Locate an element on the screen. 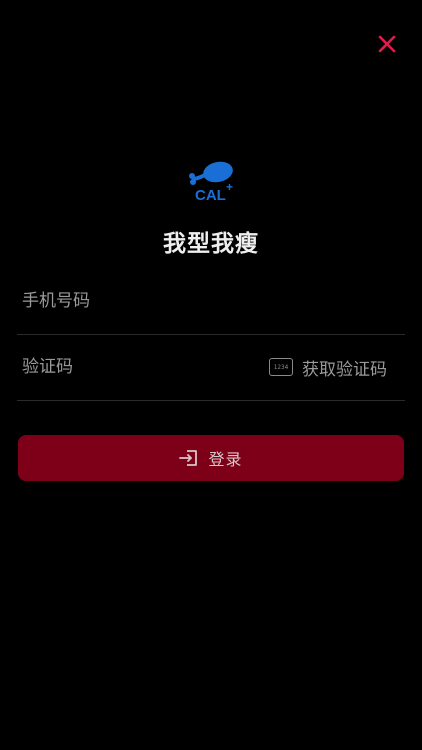  close-icon is located at coordinates (387, 44).